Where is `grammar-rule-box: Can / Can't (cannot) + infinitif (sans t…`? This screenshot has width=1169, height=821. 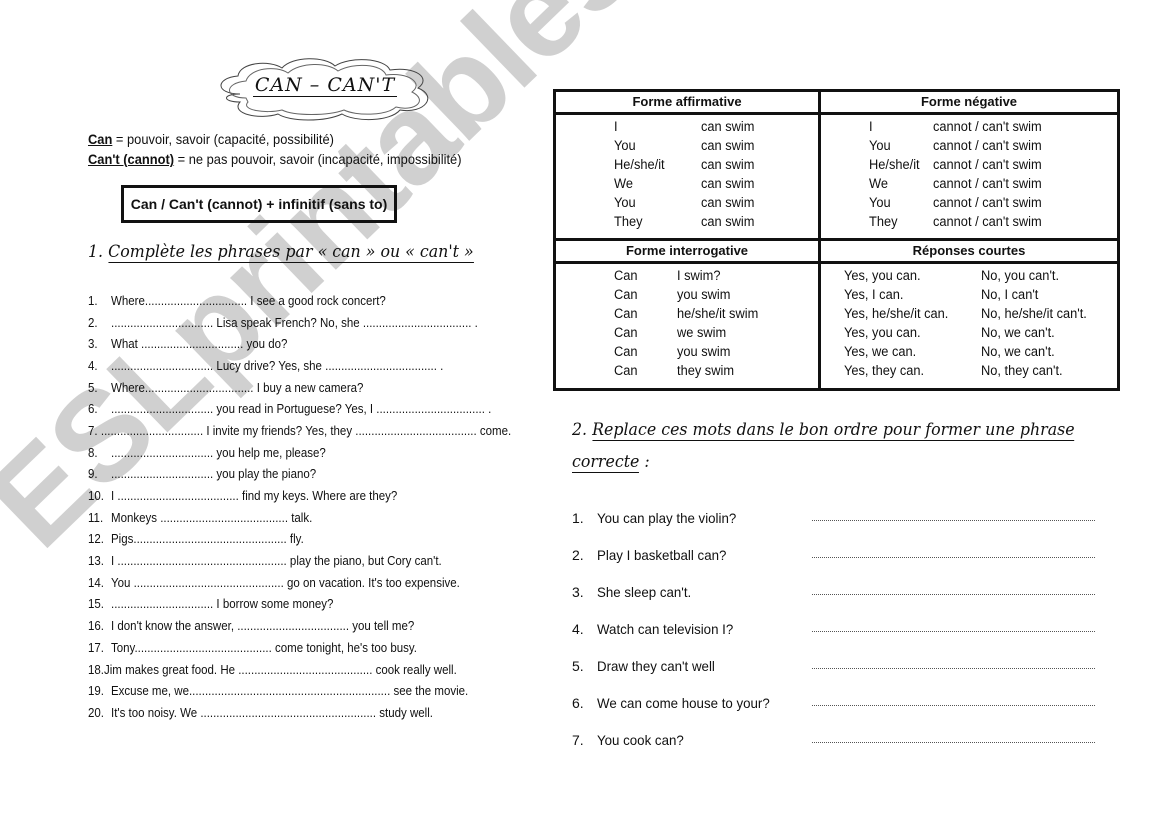 grammar-rule-box: Can / Can't (cannot) + infinitif (sans t… is located at coordinates (259, 204).